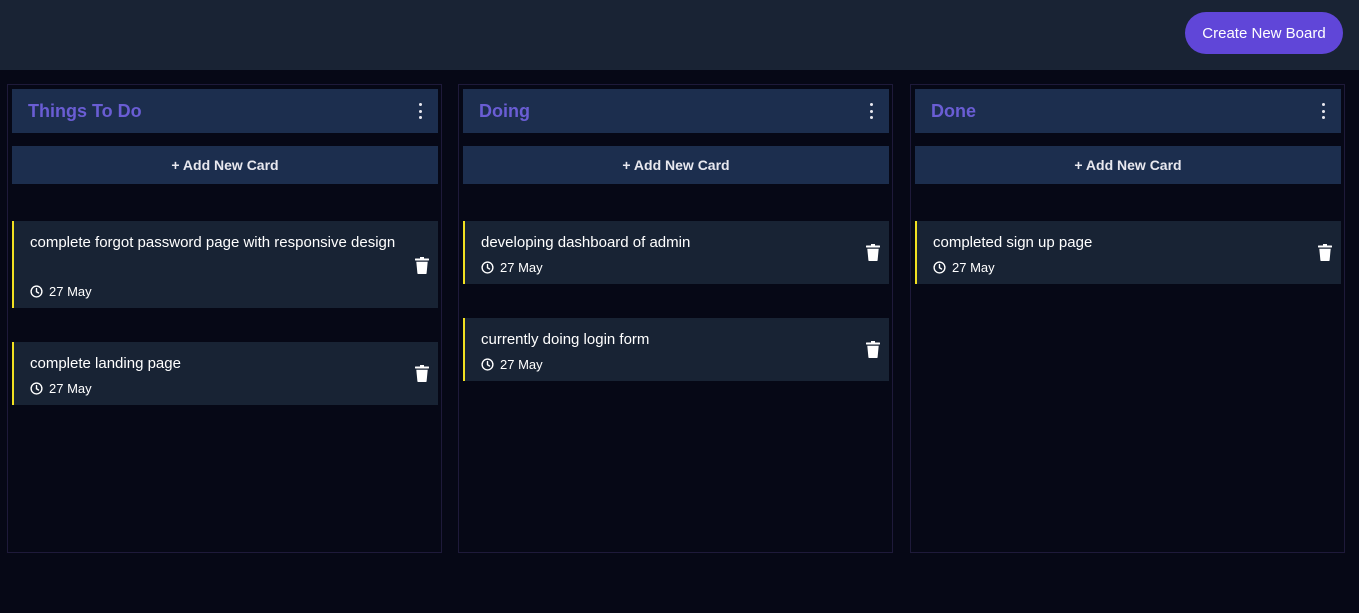 The width and height of the screenshot is (1359, 613). What do you see at coordinates (953, 110) in the screenshot?
I see `board-title: Done` at bounding box center [953, 110].